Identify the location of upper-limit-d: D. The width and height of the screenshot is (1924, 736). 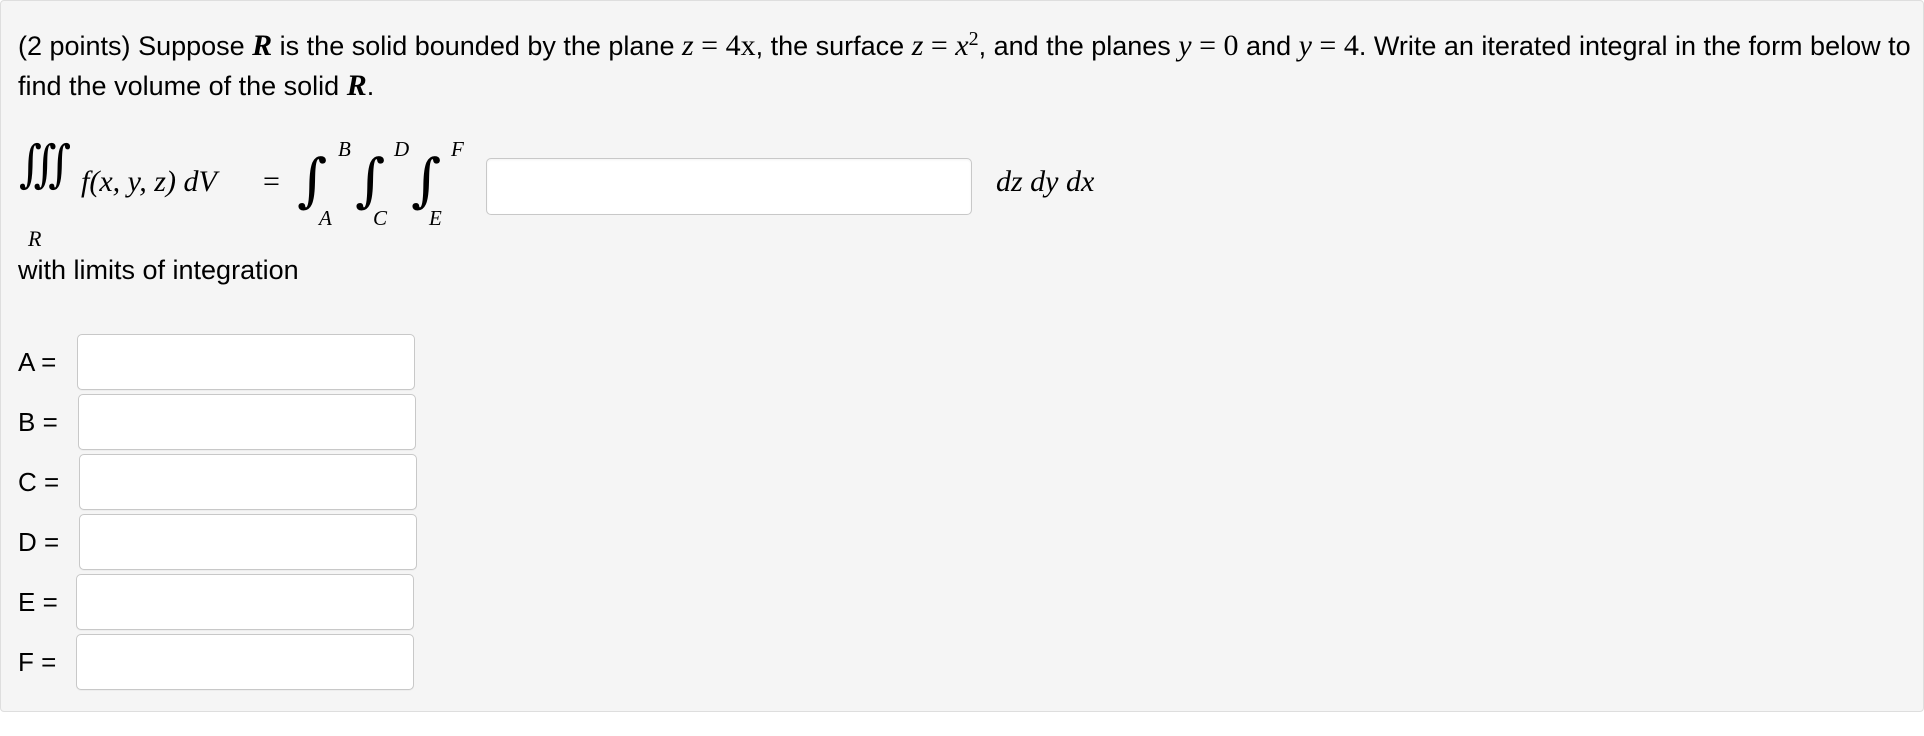
(402, 149).